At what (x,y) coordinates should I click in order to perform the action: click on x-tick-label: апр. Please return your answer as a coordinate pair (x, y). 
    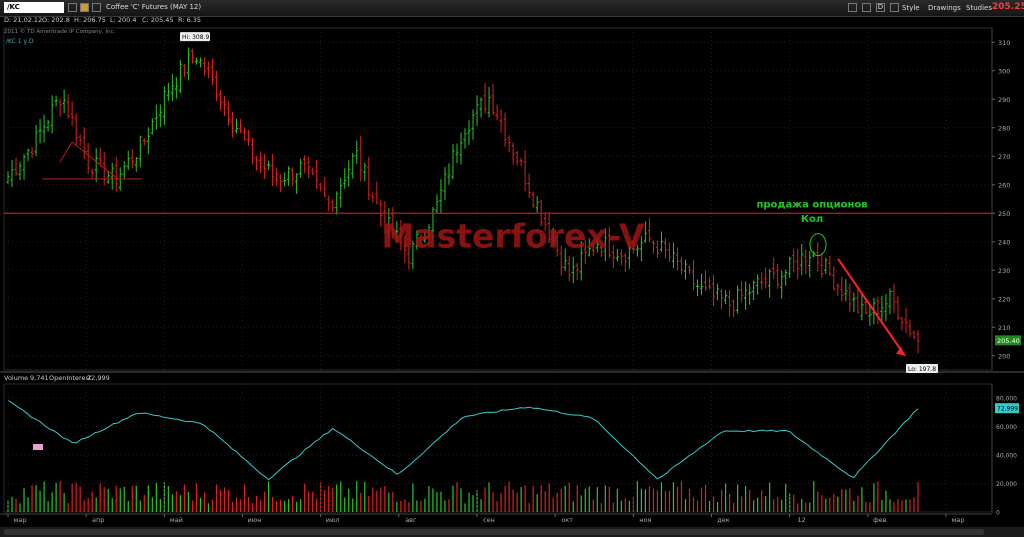
    Looking at the image, I should click on (98, 520).